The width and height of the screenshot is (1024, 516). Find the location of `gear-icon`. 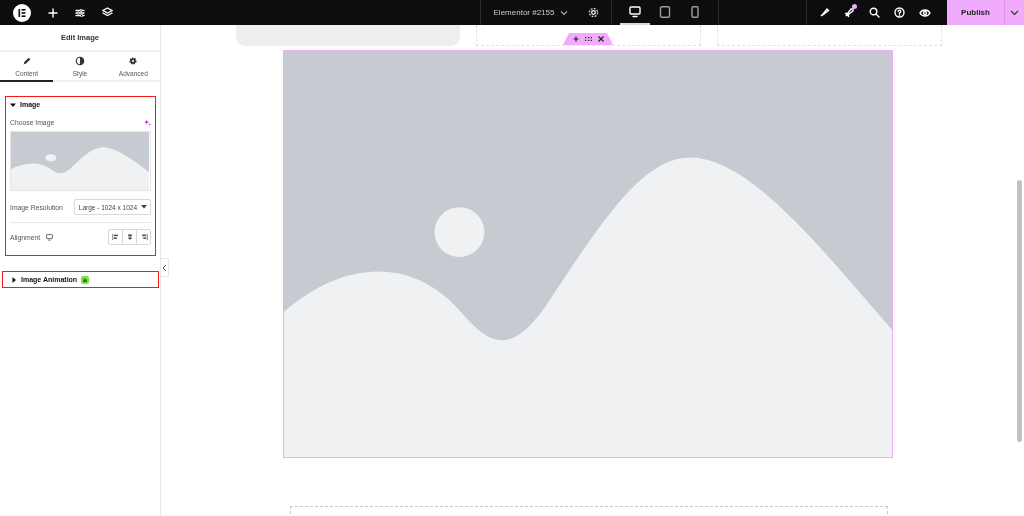

gear-icon is located at coordinates (133, 60).